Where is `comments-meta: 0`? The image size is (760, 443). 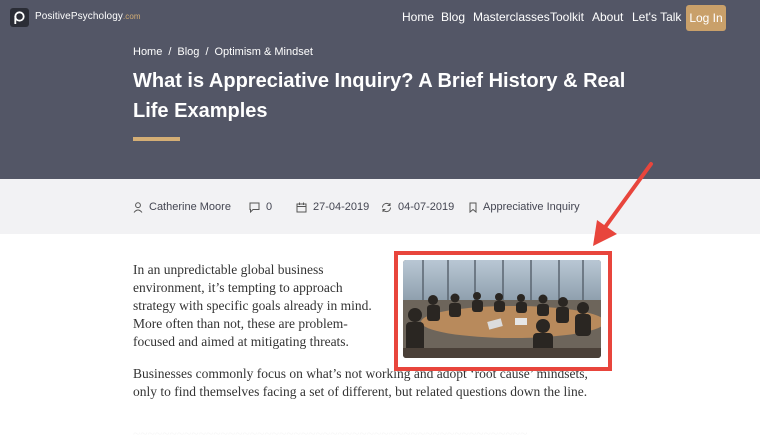 comments-meta: 0 is located at coordinates (260, 207).